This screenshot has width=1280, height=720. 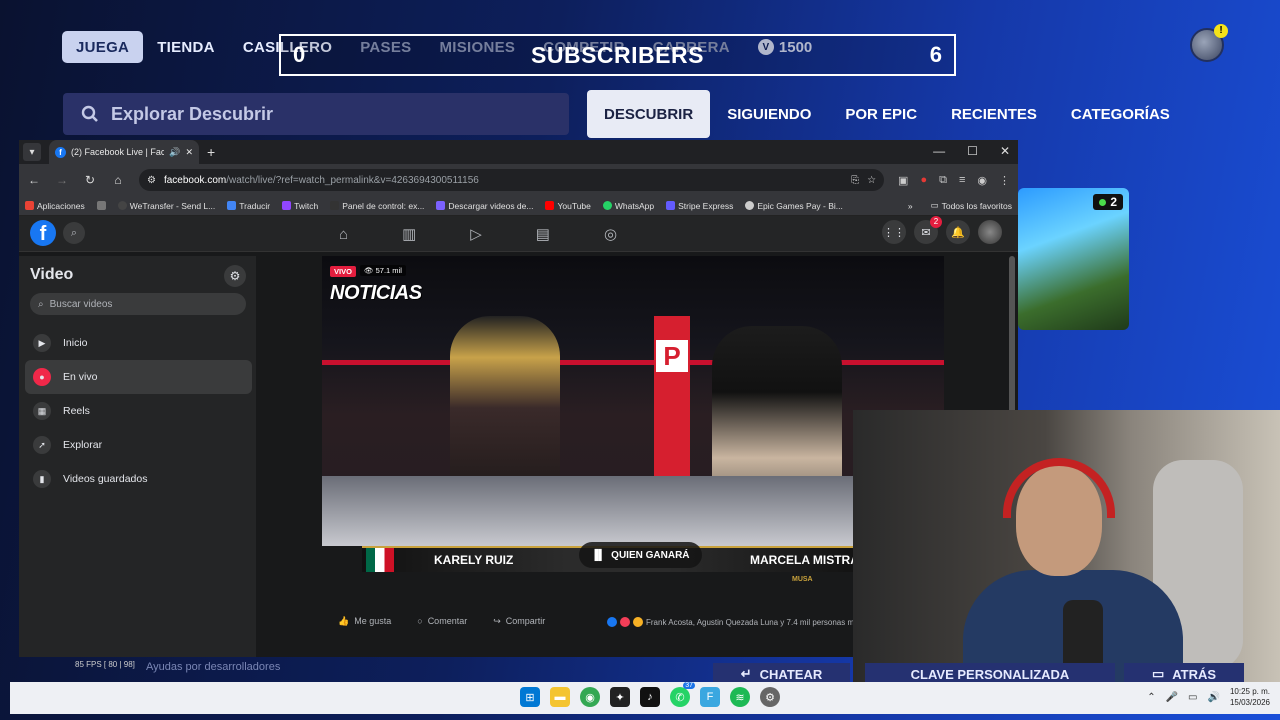 What do you see at coordinates (894, 232) in the screenshot?
I see `menu-grid-icon: ⋮⋮` at bounding box center [894, 232].